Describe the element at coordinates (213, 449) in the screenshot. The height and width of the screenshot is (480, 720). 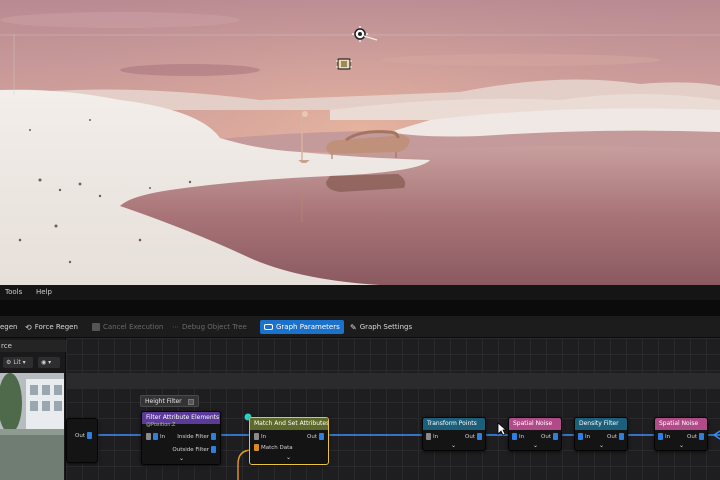
I see `pin-outside-socket` at that location.